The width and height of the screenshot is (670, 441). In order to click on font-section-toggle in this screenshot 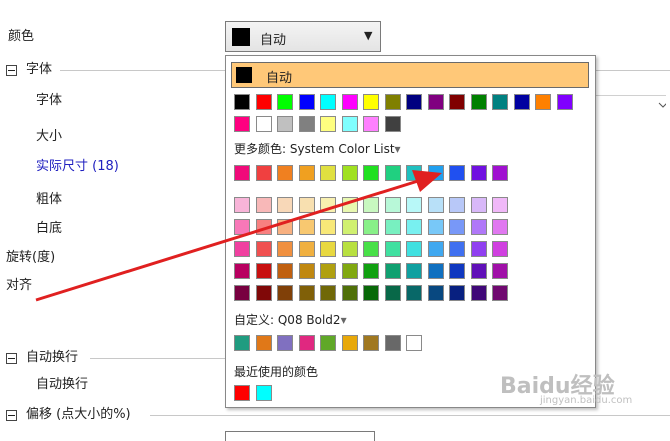, I will do `click(11, 70)`.